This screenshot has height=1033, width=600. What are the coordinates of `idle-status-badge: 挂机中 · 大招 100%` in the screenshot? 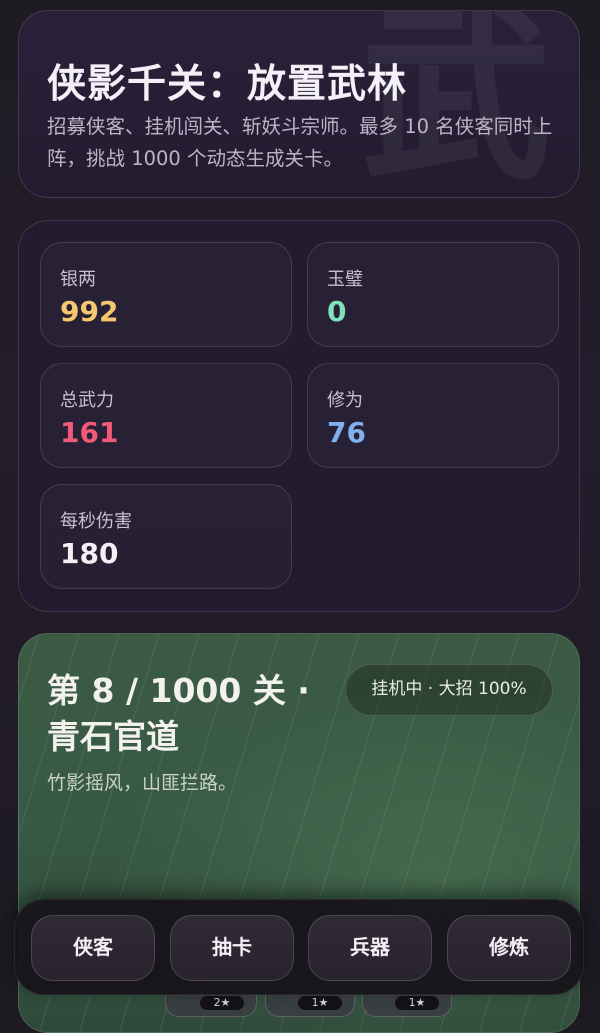 It's located at (449, 690).